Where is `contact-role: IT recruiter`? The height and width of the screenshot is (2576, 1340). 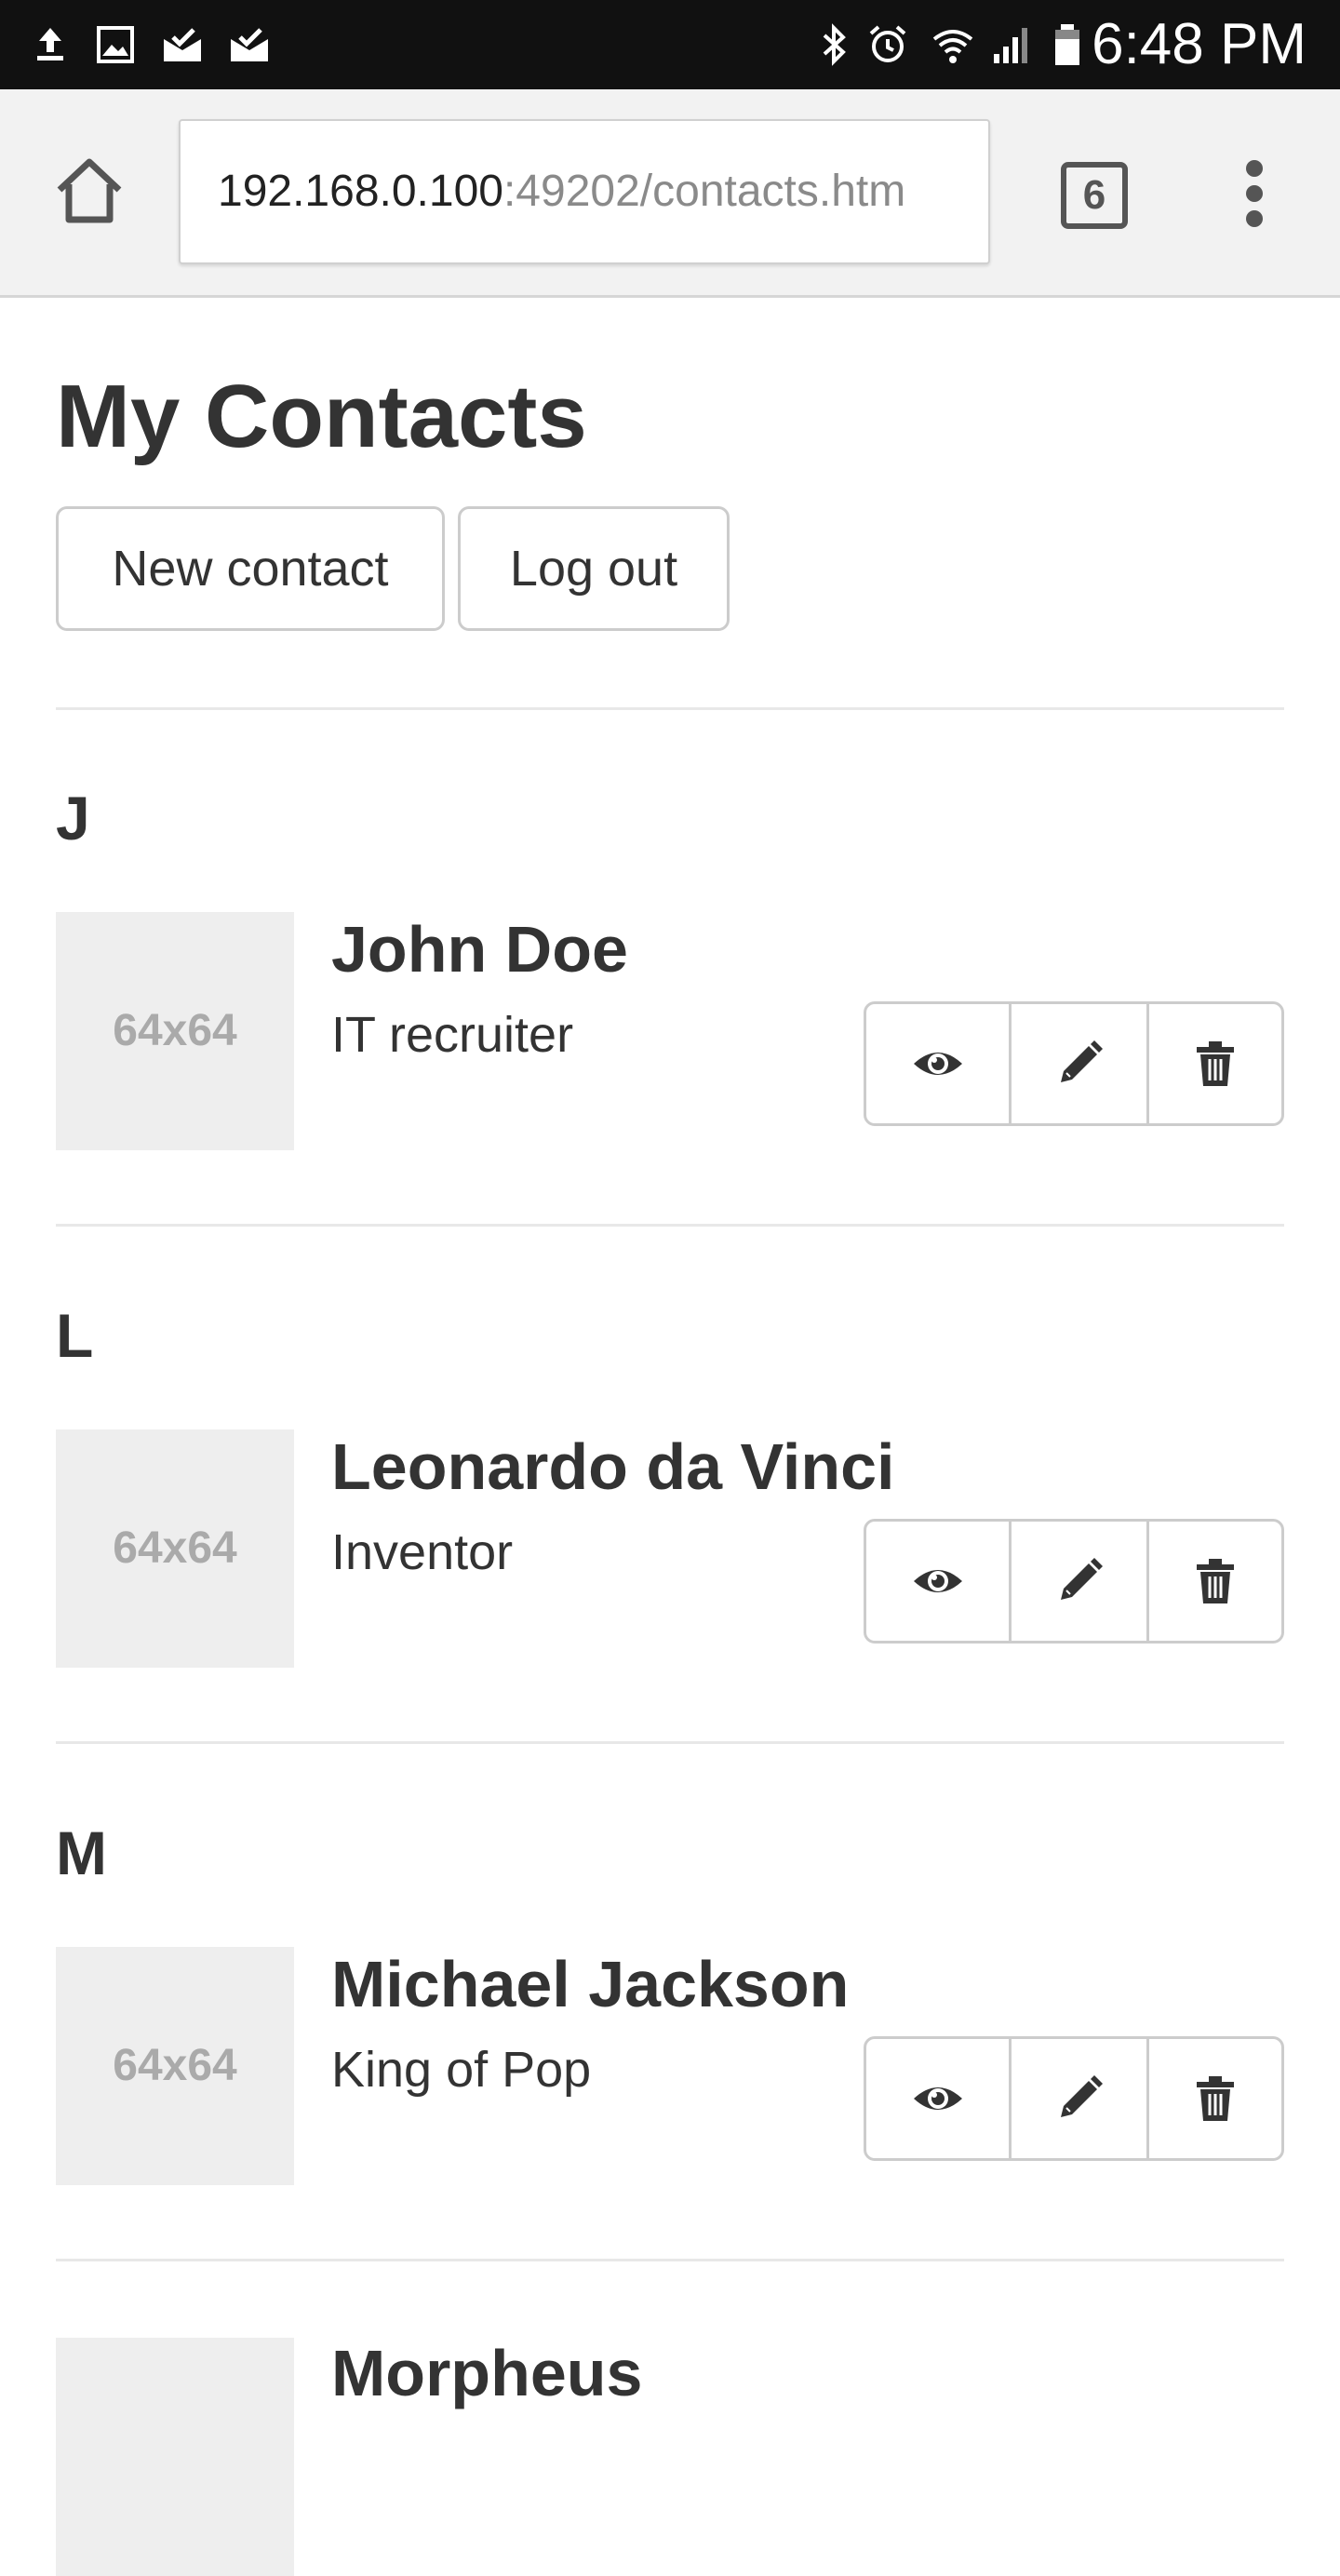
contact-role: IT recruiter is located at coordinates (452, 1035).